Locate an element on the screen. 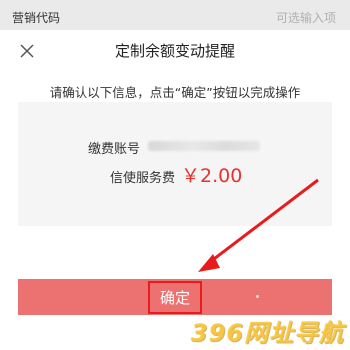  account-number-masked is located at coordinates (204, 146).